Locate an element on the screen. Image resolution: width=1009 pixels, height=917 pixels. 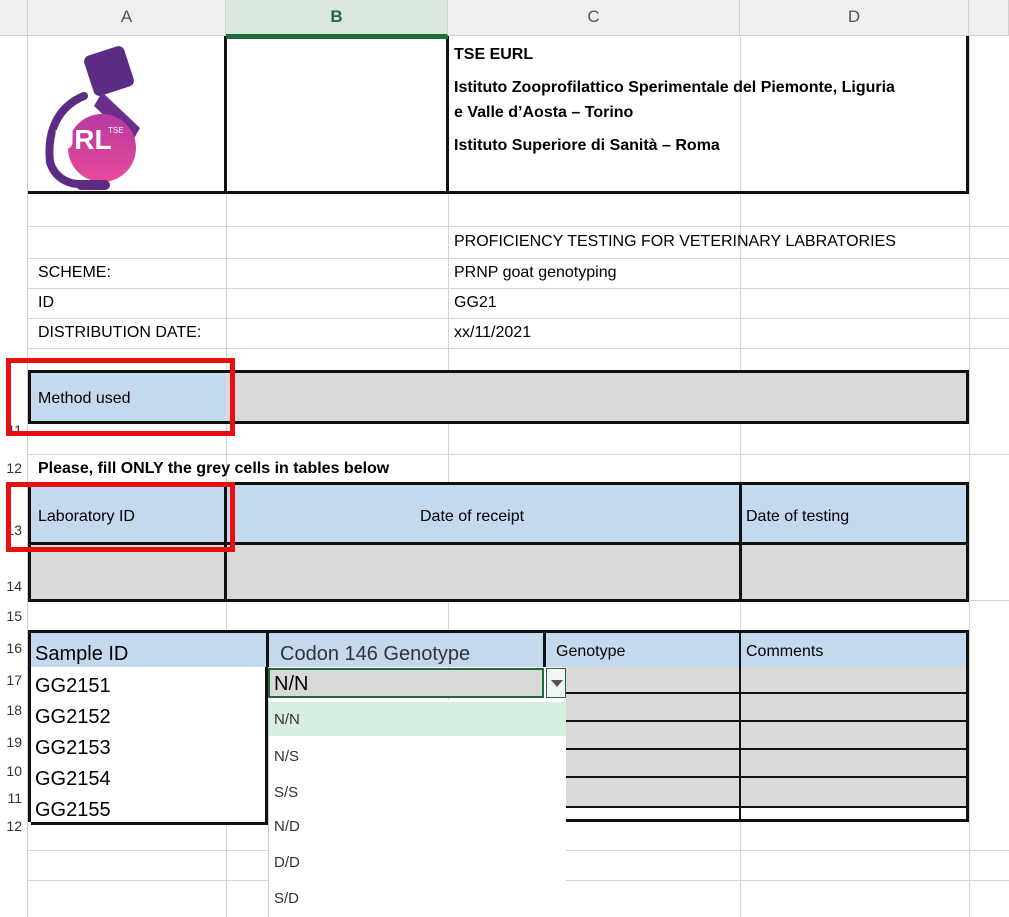
column-header-c: C is located at coordinates (594, 18).